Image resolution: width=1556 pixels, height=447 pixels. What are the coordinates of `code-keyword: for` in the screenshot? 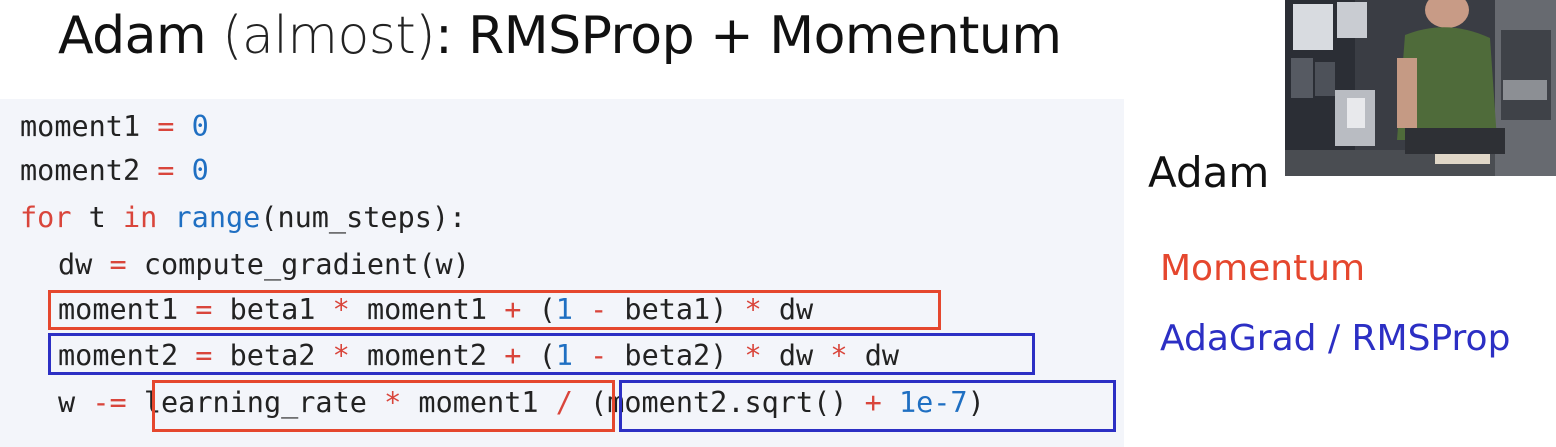 It's located at (46, 217).